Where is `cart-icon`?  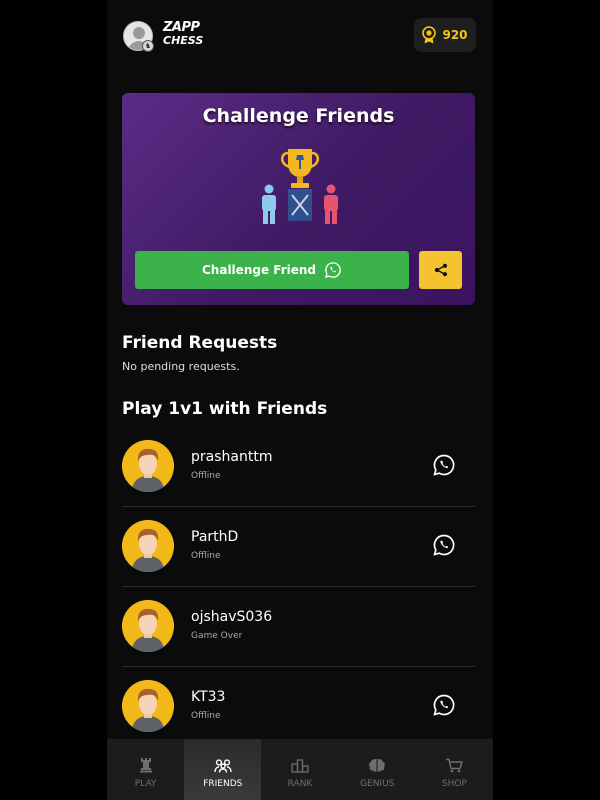 cart-icon is located at coordinates (455, 765).